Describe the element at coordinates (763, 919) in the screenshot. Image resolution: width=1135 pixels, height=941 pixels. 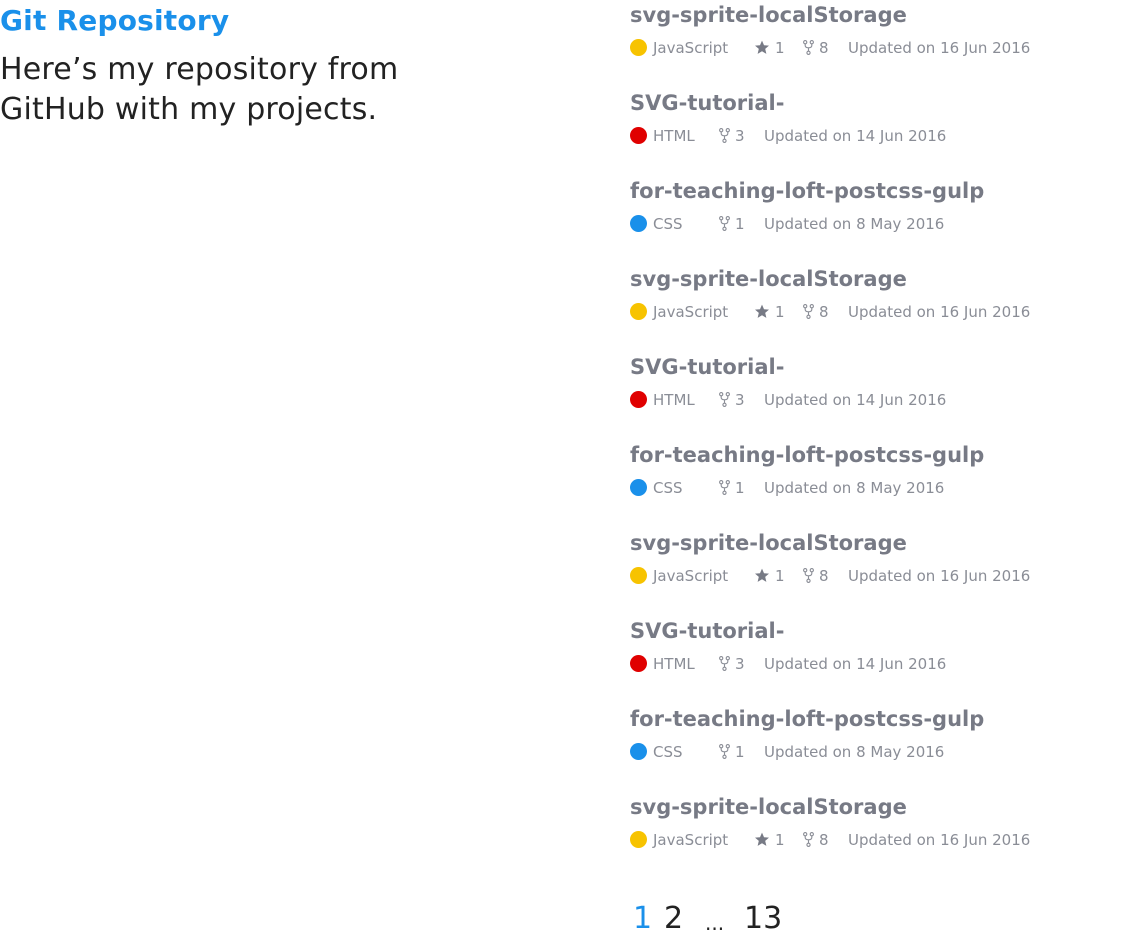
I see `page-link-13: 13` at that location.